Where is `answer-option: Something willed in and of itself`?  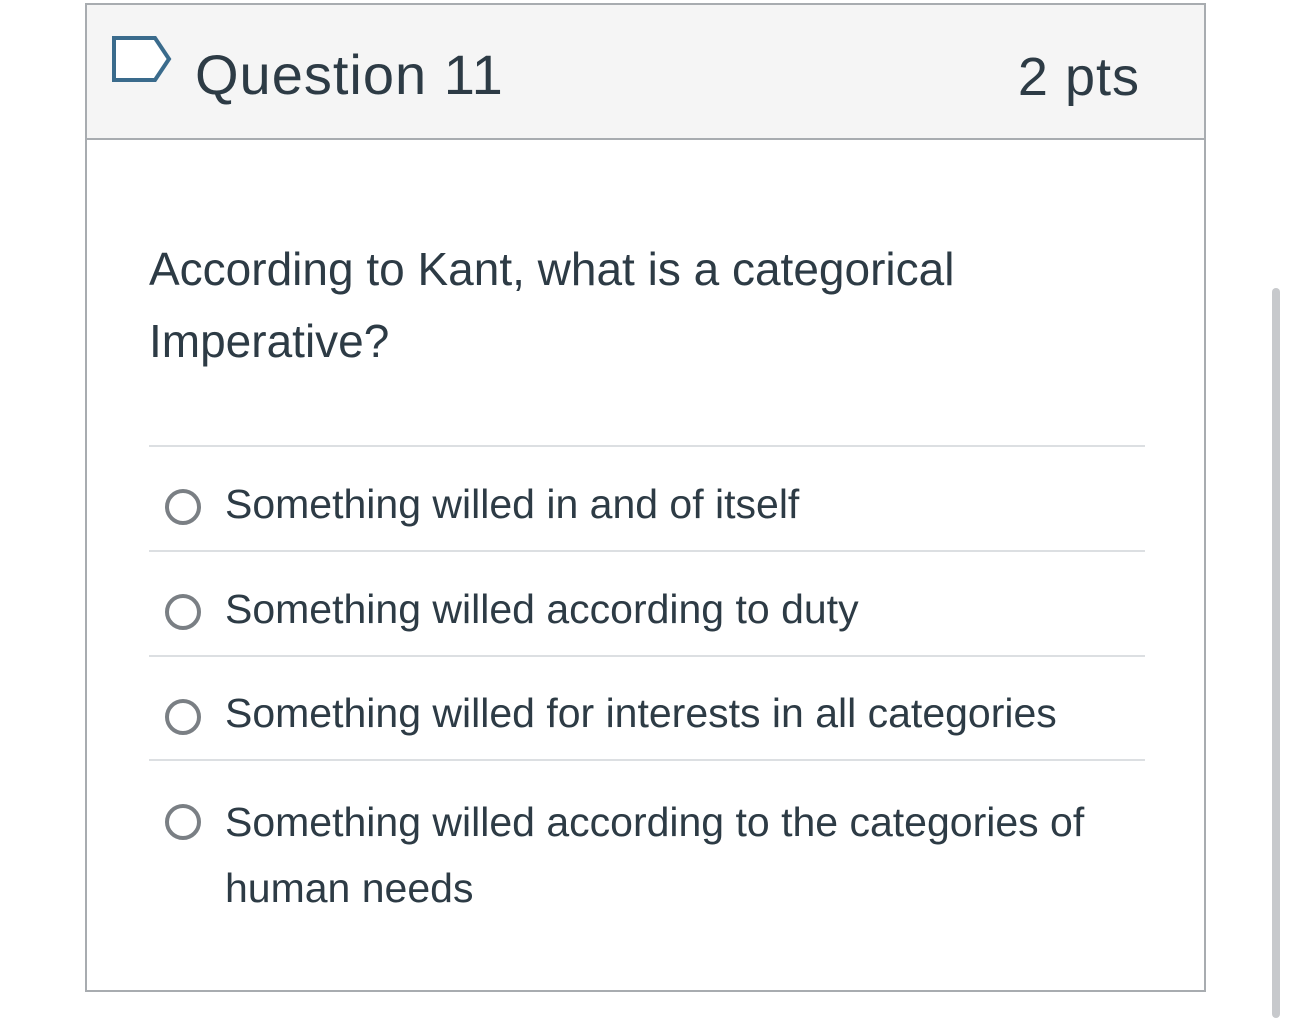 answer-option: Something willed in and of itself is located at coordinates (647, 499).